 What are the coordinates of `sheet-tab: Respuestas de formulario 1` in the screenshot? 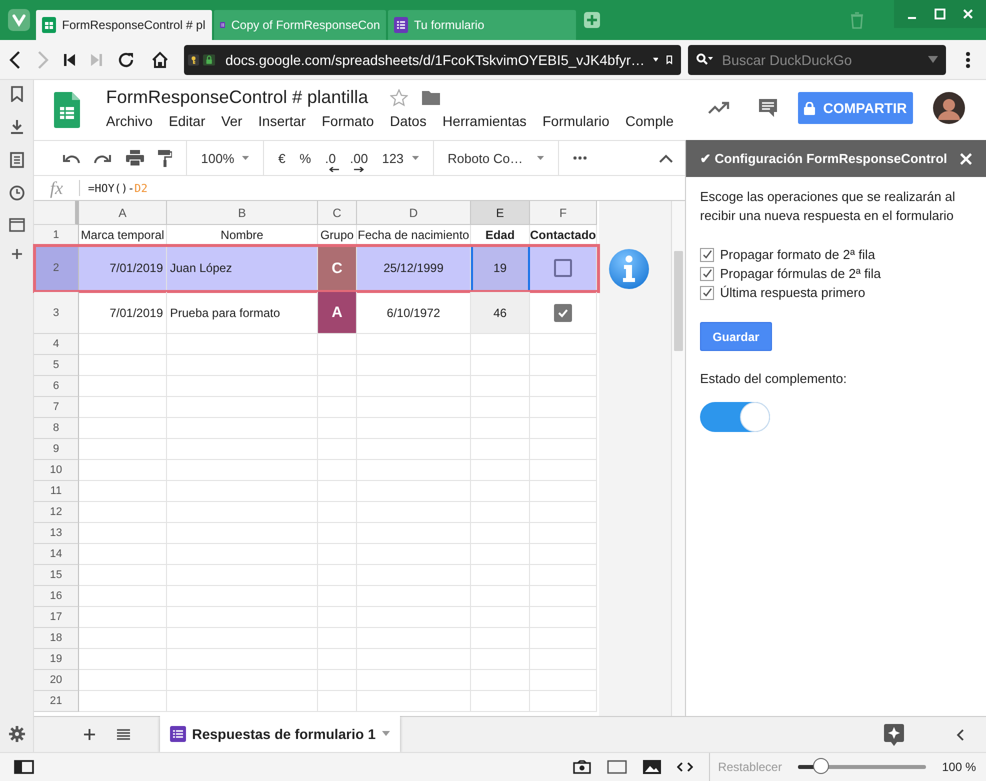 It's located at (280, 734).